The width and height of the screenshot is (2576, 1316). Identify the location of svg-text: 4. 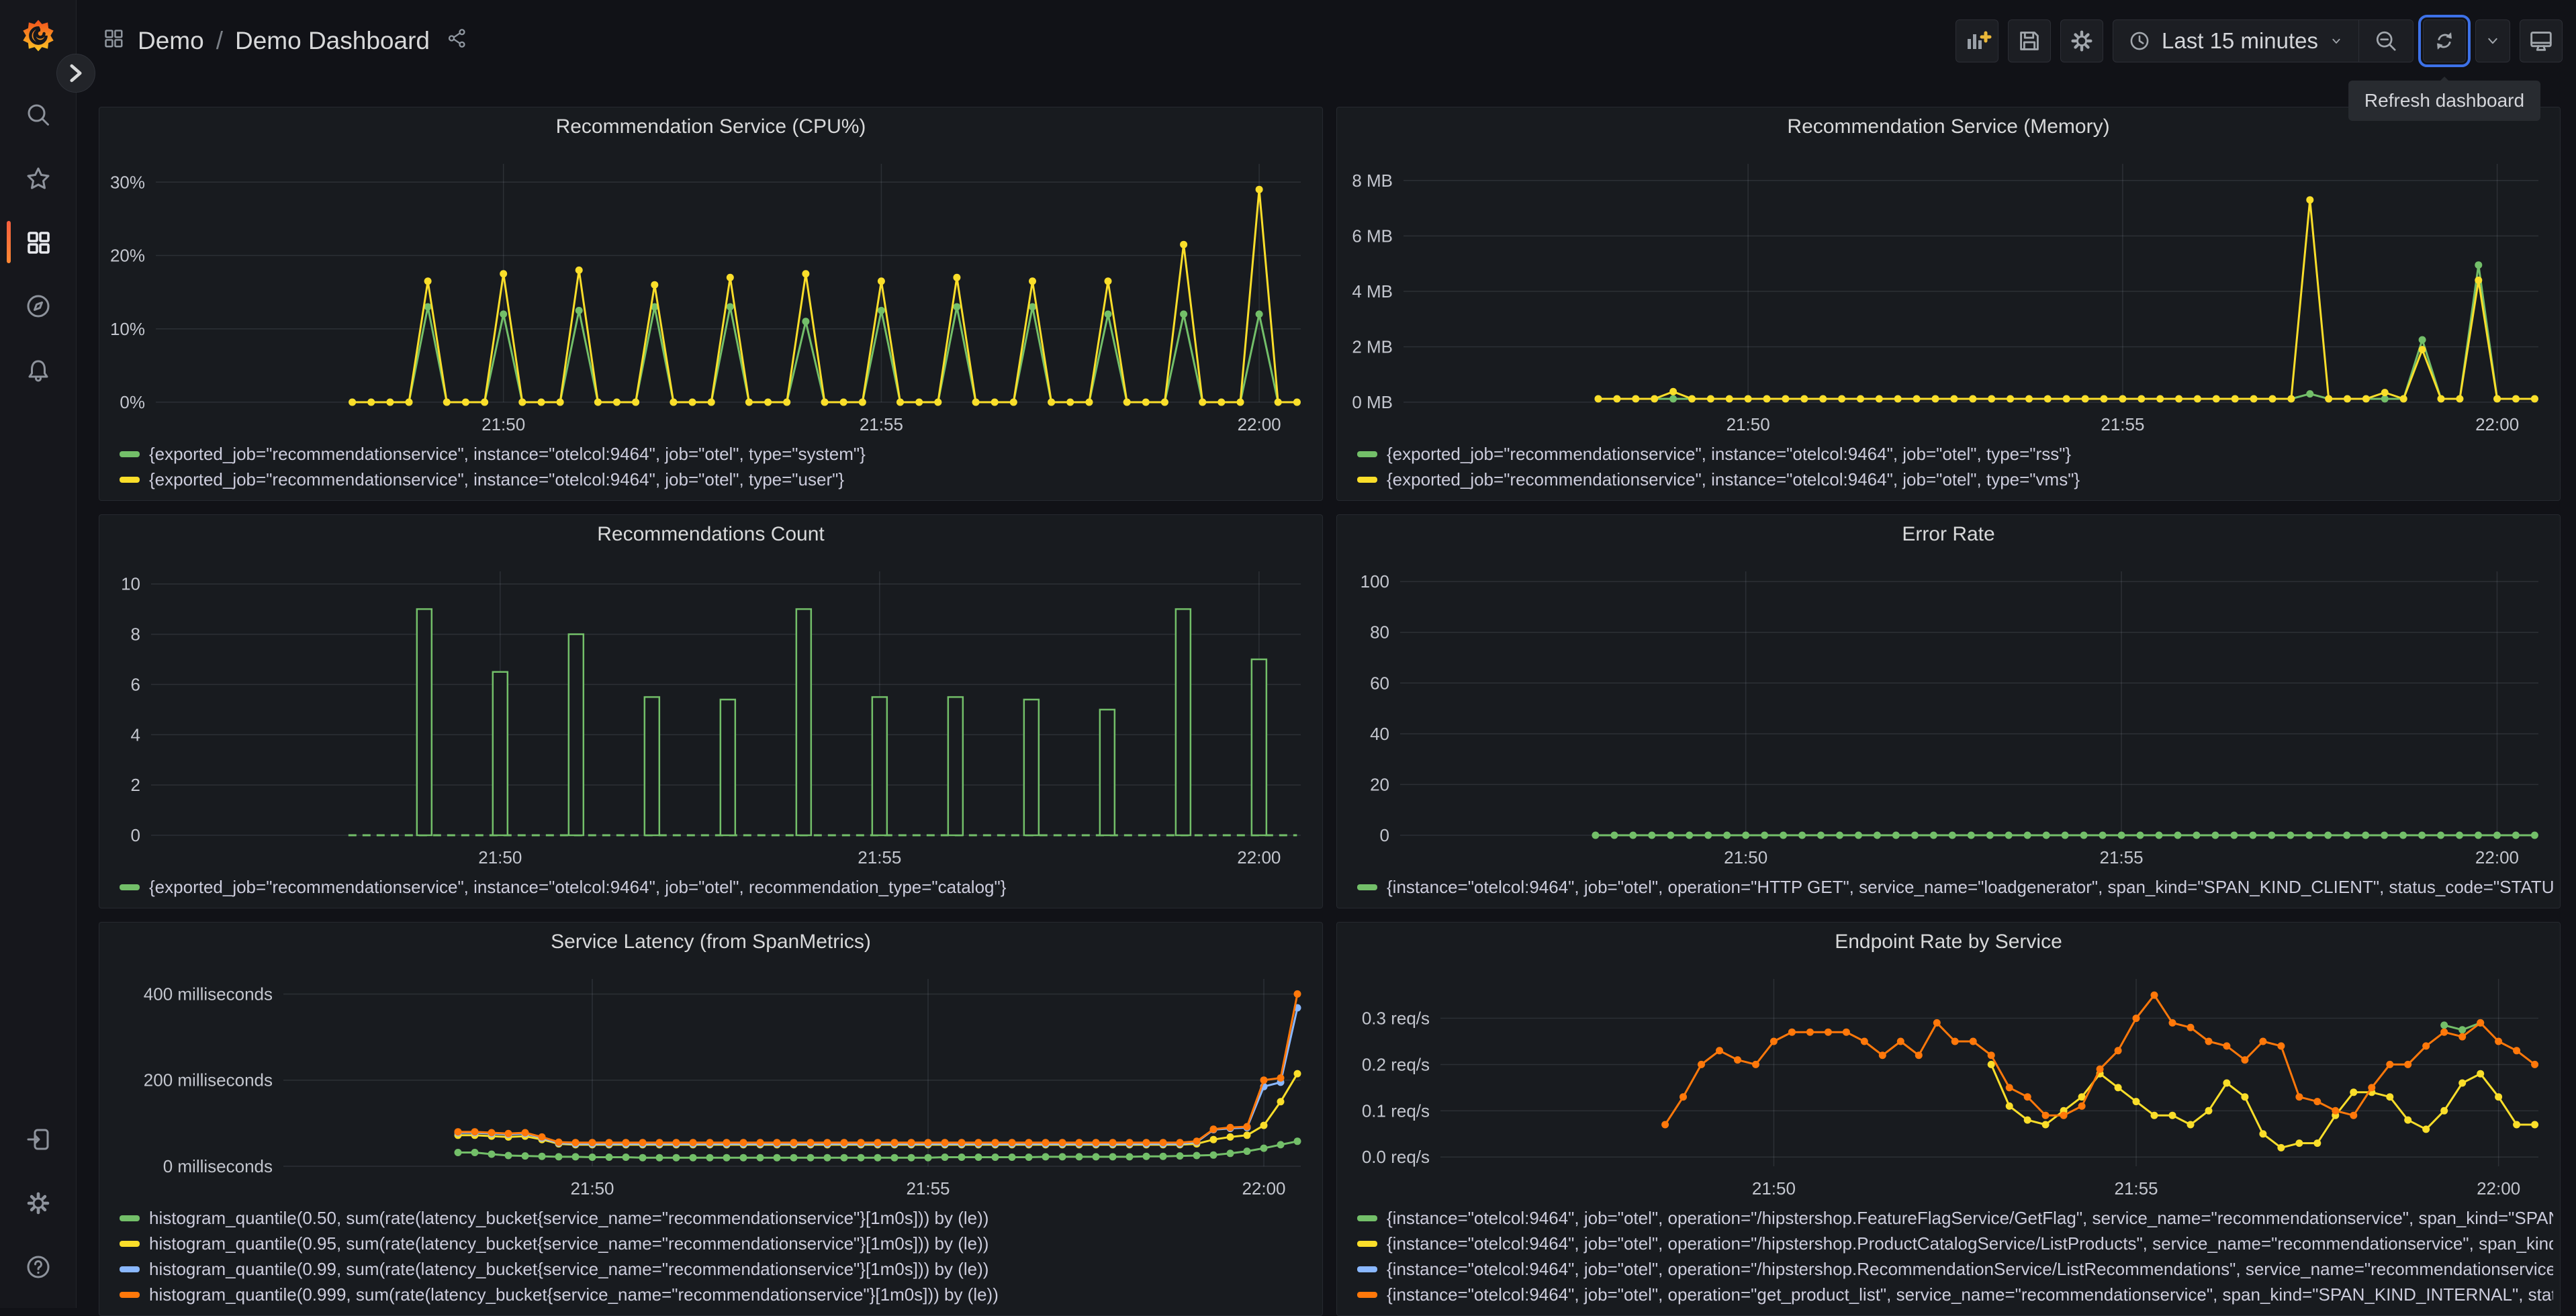
(135, 734).